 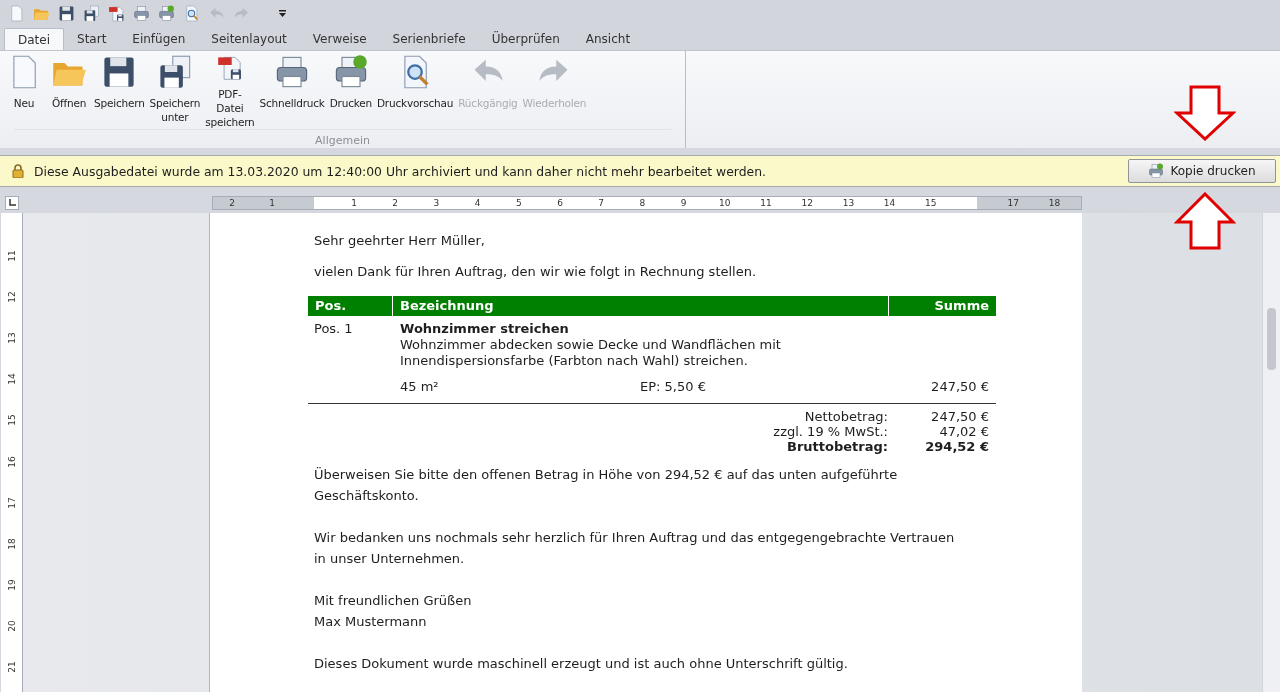 I want to click on ruler-number: 8, so click(x=642, y=203).